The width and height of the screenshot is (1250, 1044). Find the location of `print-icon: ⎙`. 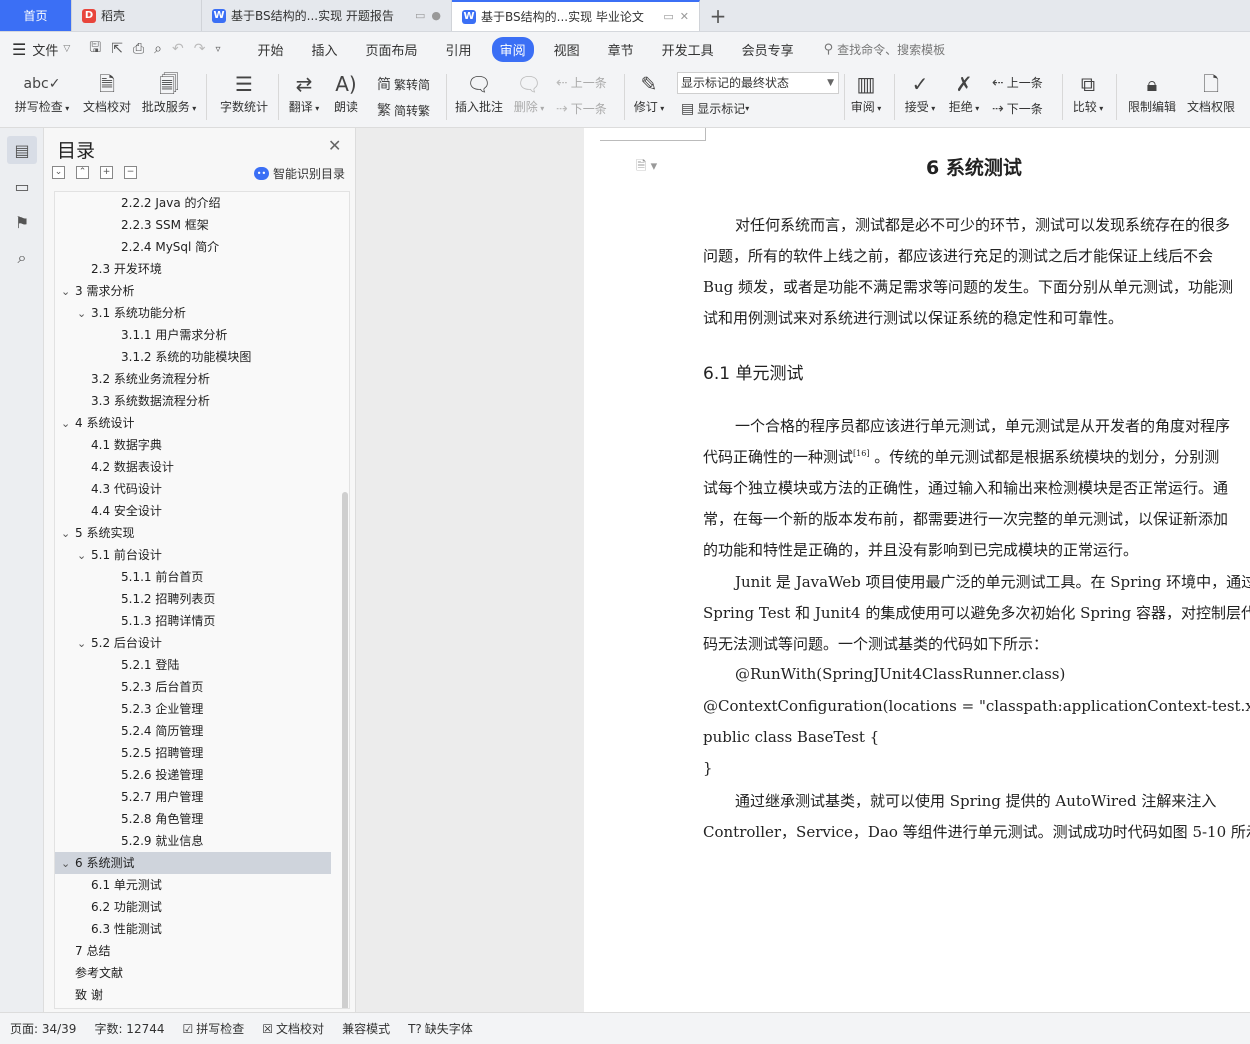

print-icon: ⎙ is located at coordinates (138, 49).